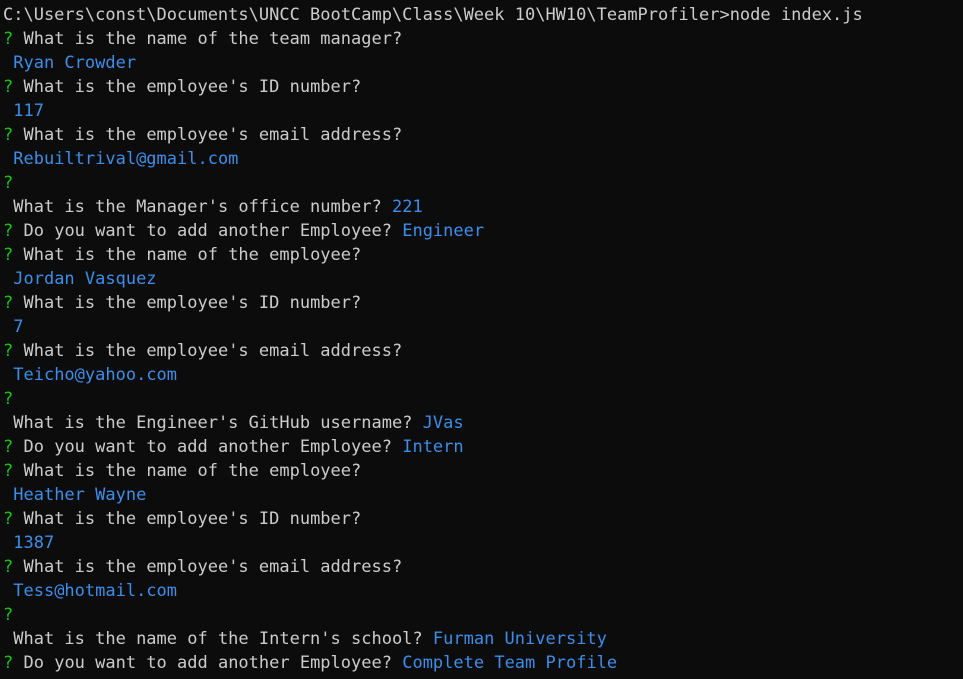 The width and height of the screenshot is (963, 679). What do you see at coordinates (18, 327) in the screenshot?
I see `answer-text: 7` at bounding box center [18, 327].